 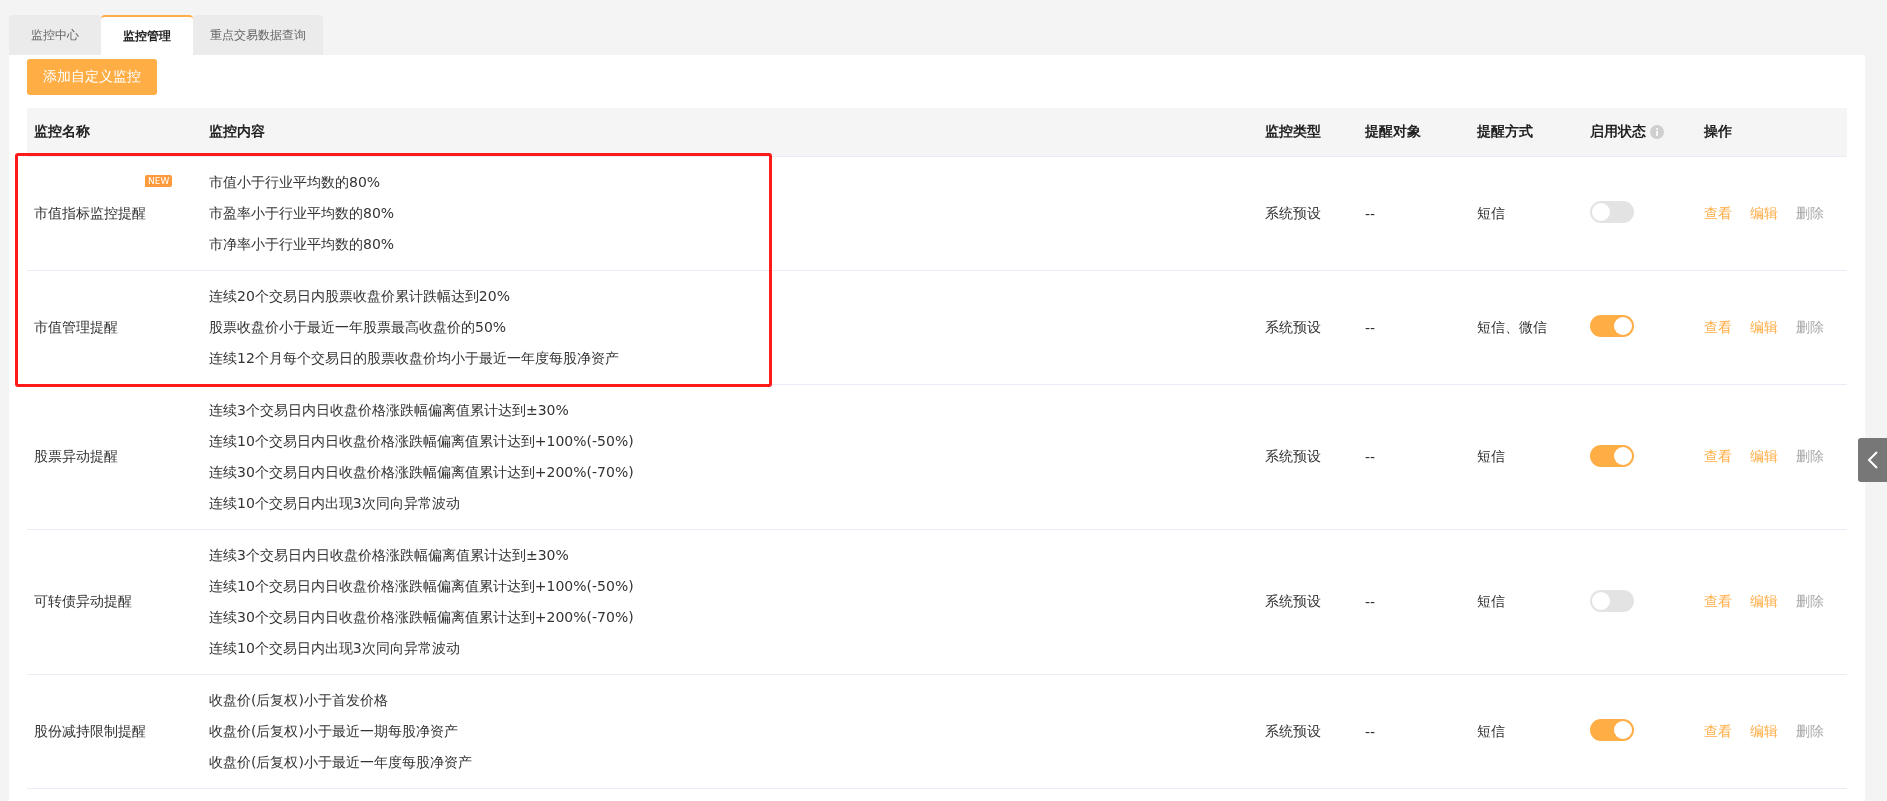 I want to click on info-icon, so click(x=1657, y=132).